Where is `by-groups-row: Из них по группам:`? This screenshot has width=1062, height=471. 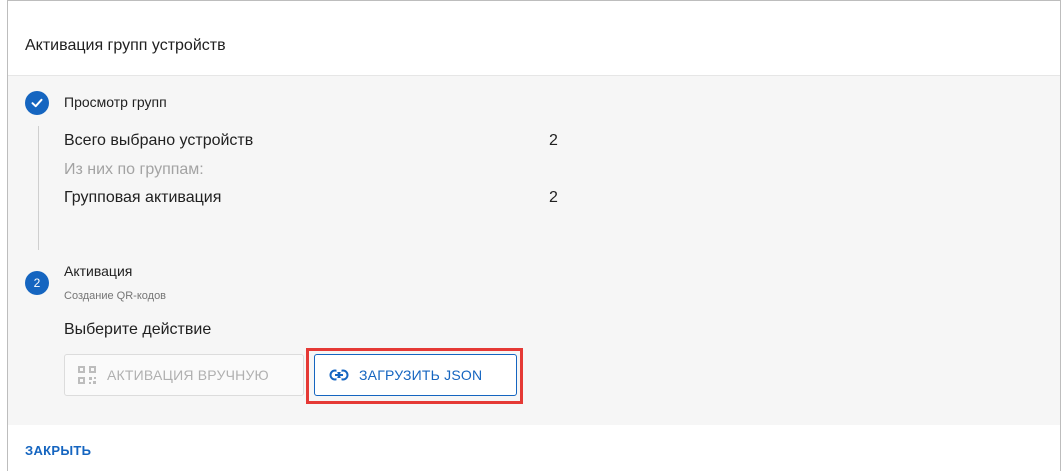 by-groups-row: Из них по группам: is located at coordinates (134, 170).